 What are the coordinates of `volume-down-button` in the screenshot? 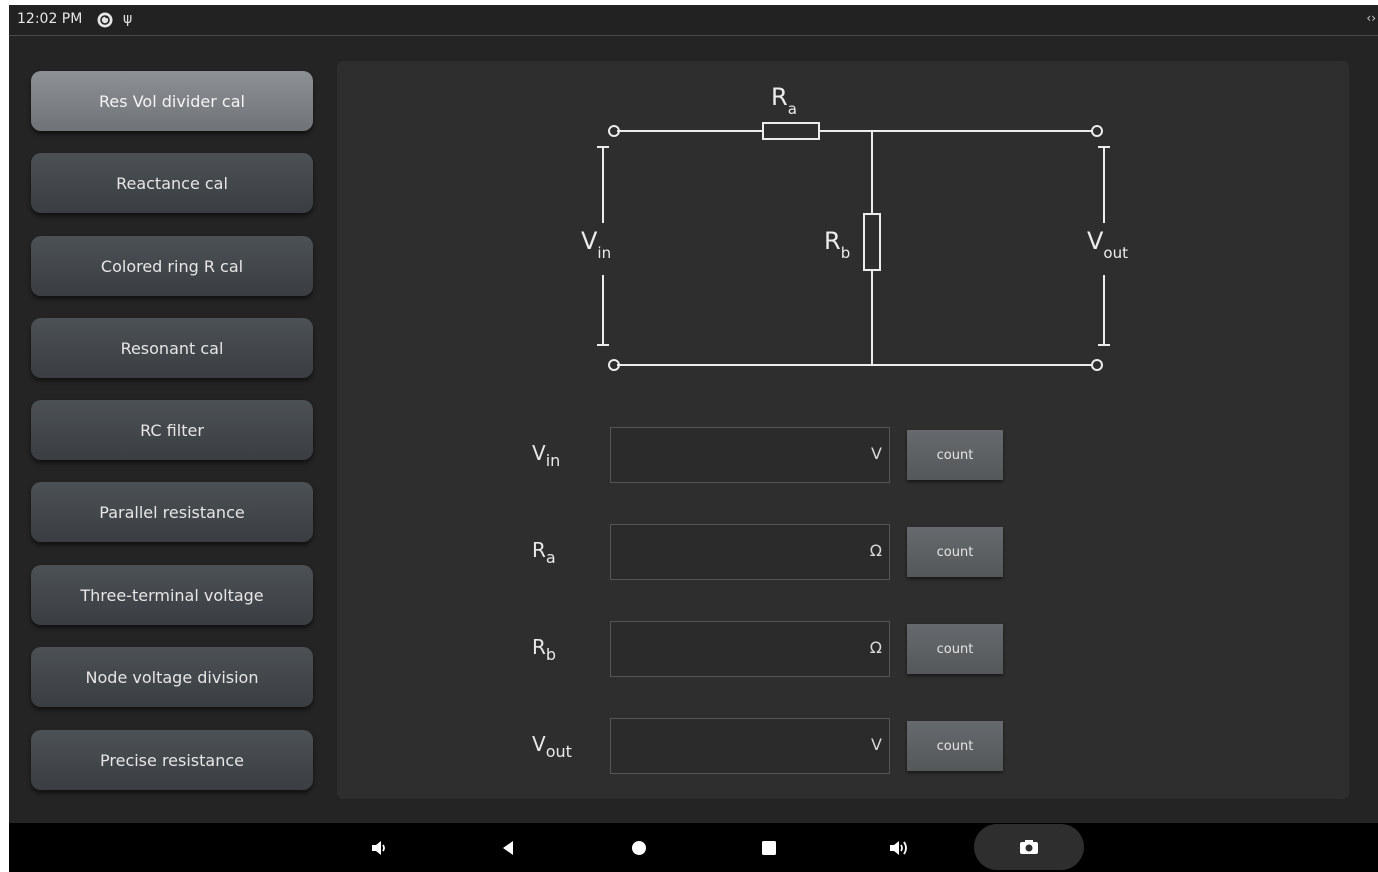 It's located at (379, 847).